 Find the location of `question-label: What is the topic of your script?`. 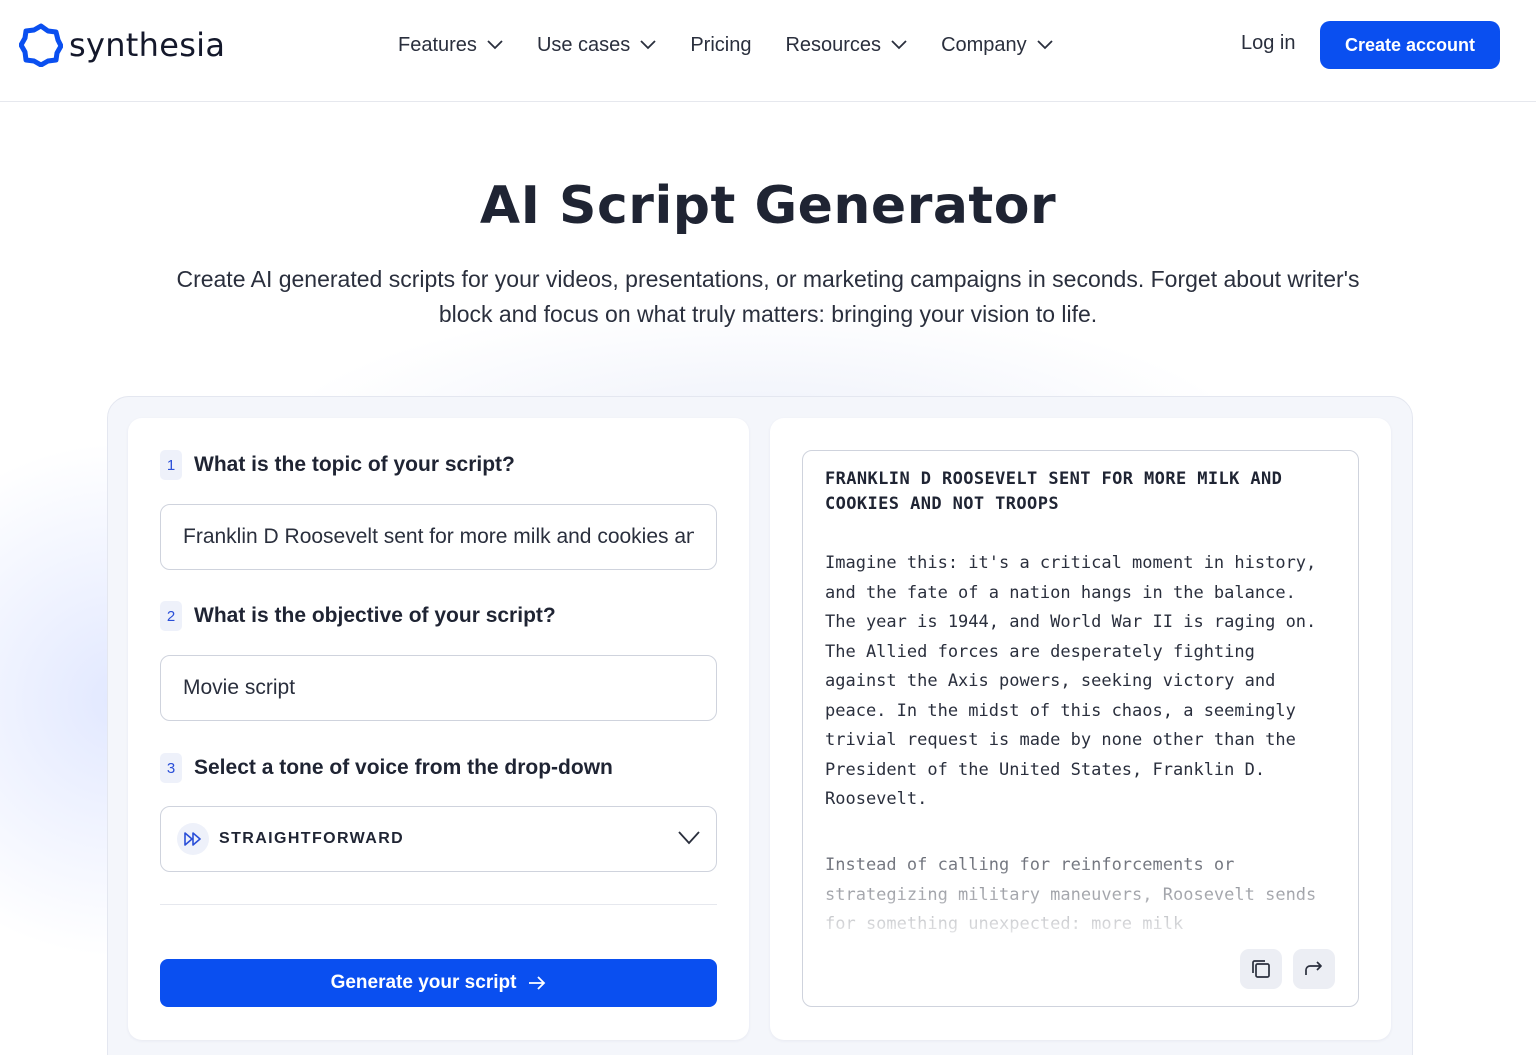

question-label: What is the topic of your script? is located at coordinates (354, 464).